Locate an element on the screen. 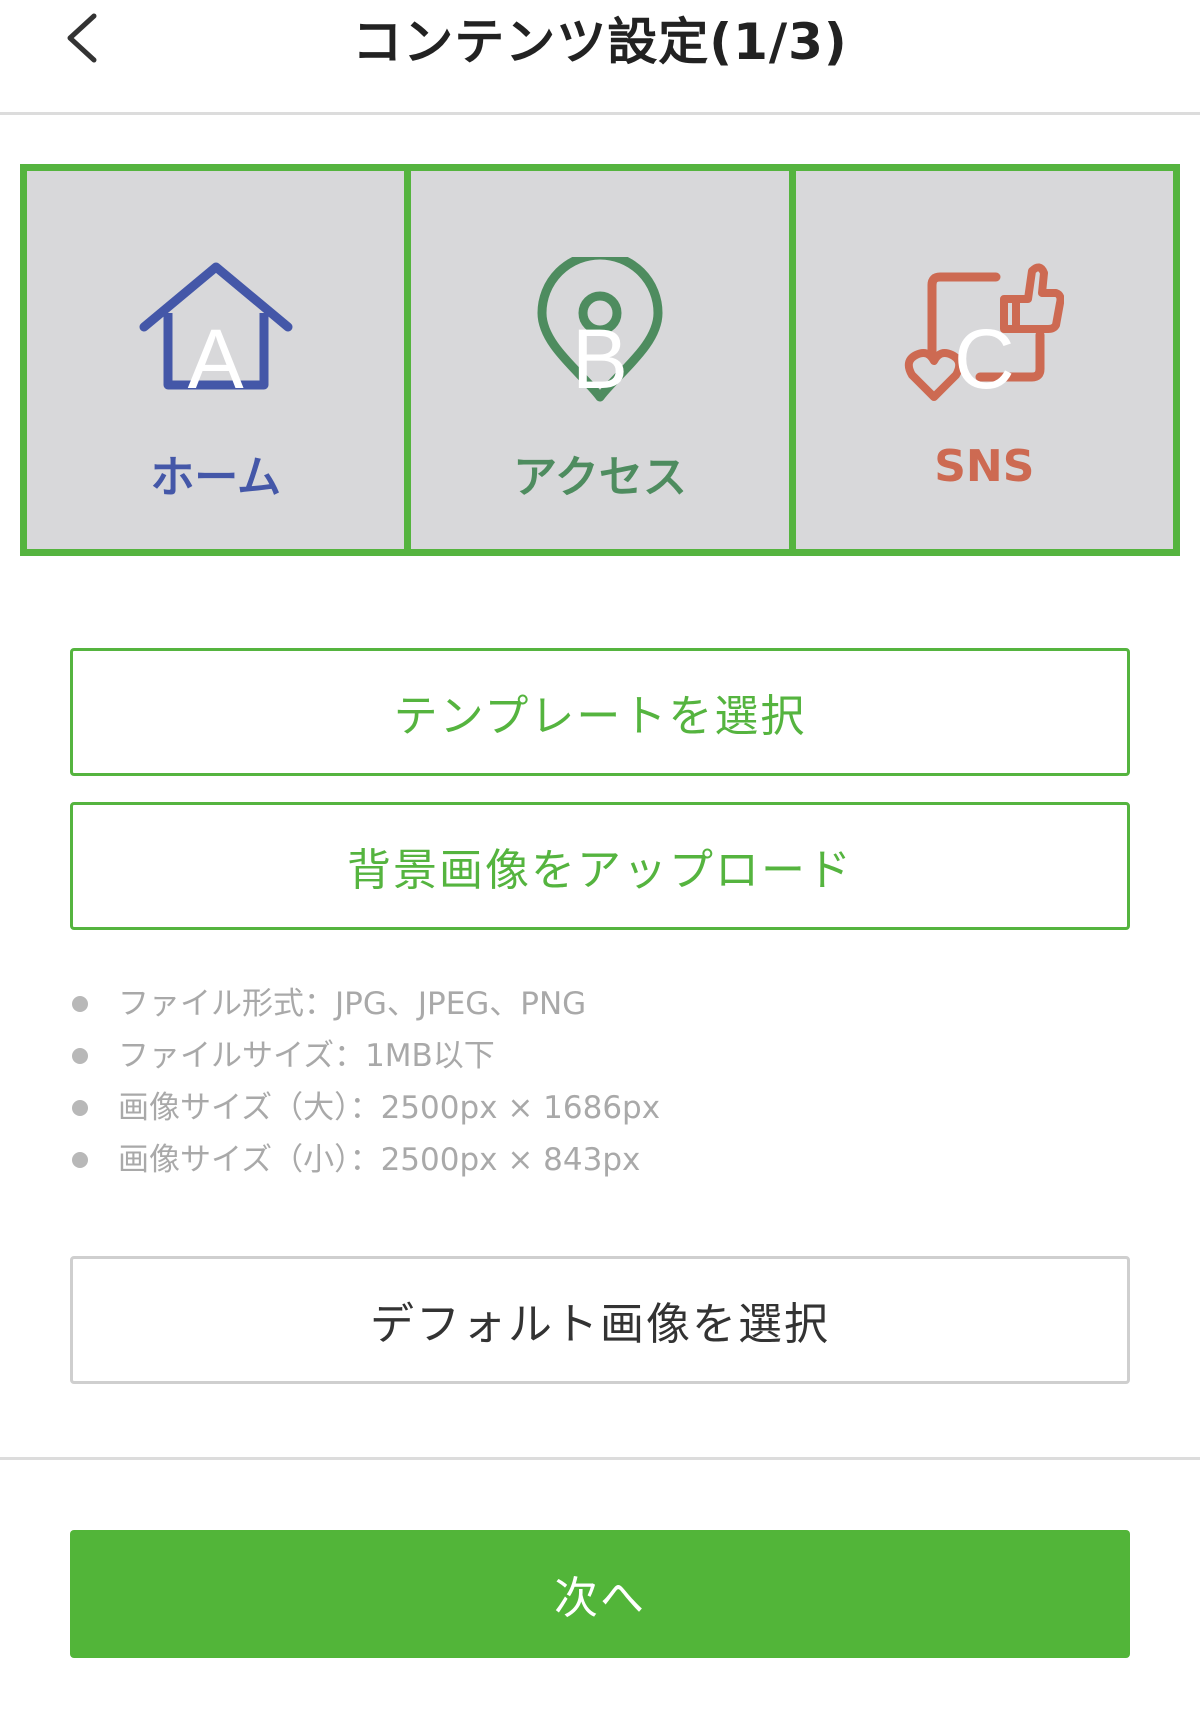 The height and width of the screenshot is (1722, 1200). tile-label-access: アクセス is located at coordinates (600, 477).